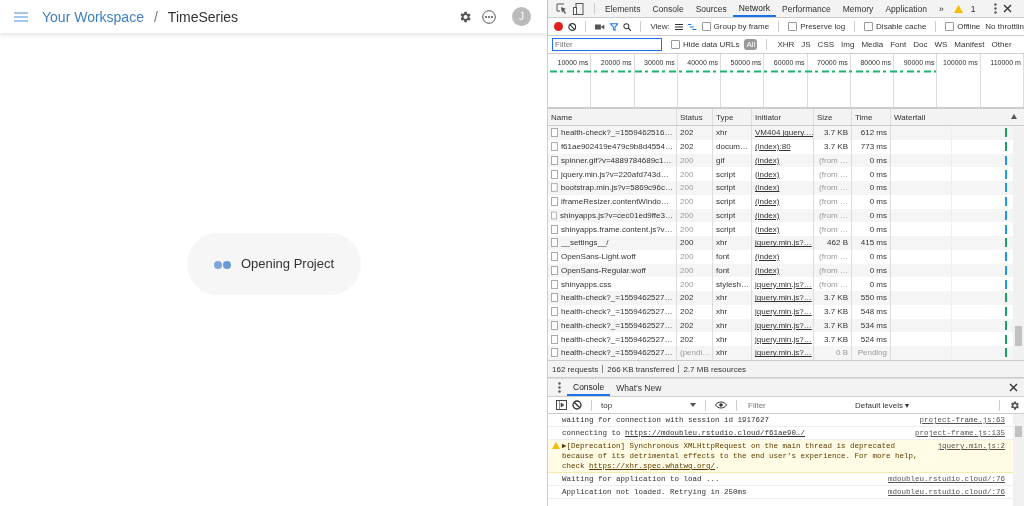 This screenshot has width=1024, height=506. Describe the element at coordinates (607, 44) in the screenshot. I see `filter-input: Filter` at that location.